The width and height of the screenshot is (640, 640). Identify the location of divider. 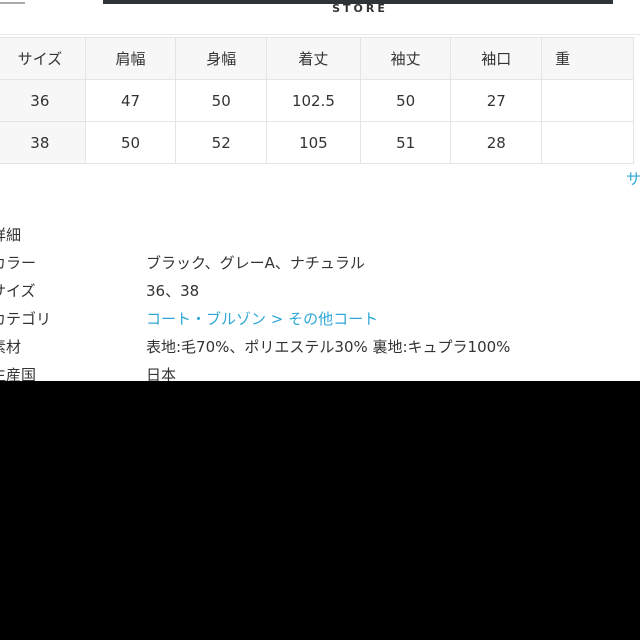
(320, 34).